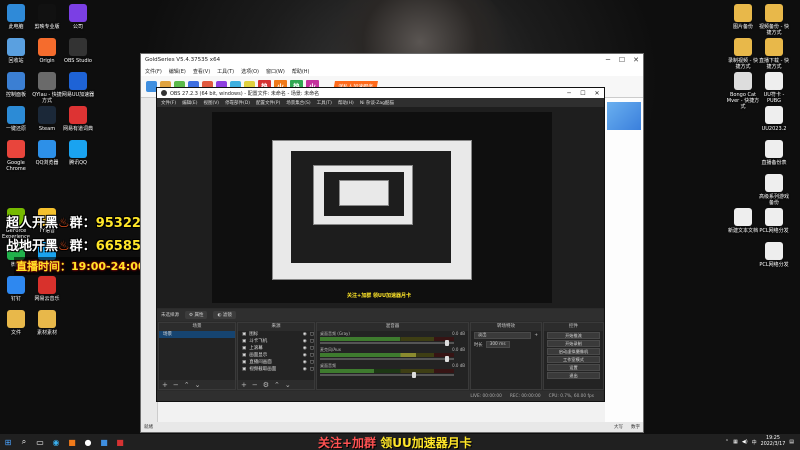 The height and width of the screenshot is (450, 800). I want to click on desktop-shortcut: QYlau - 快捷方式, so click(47, 88).